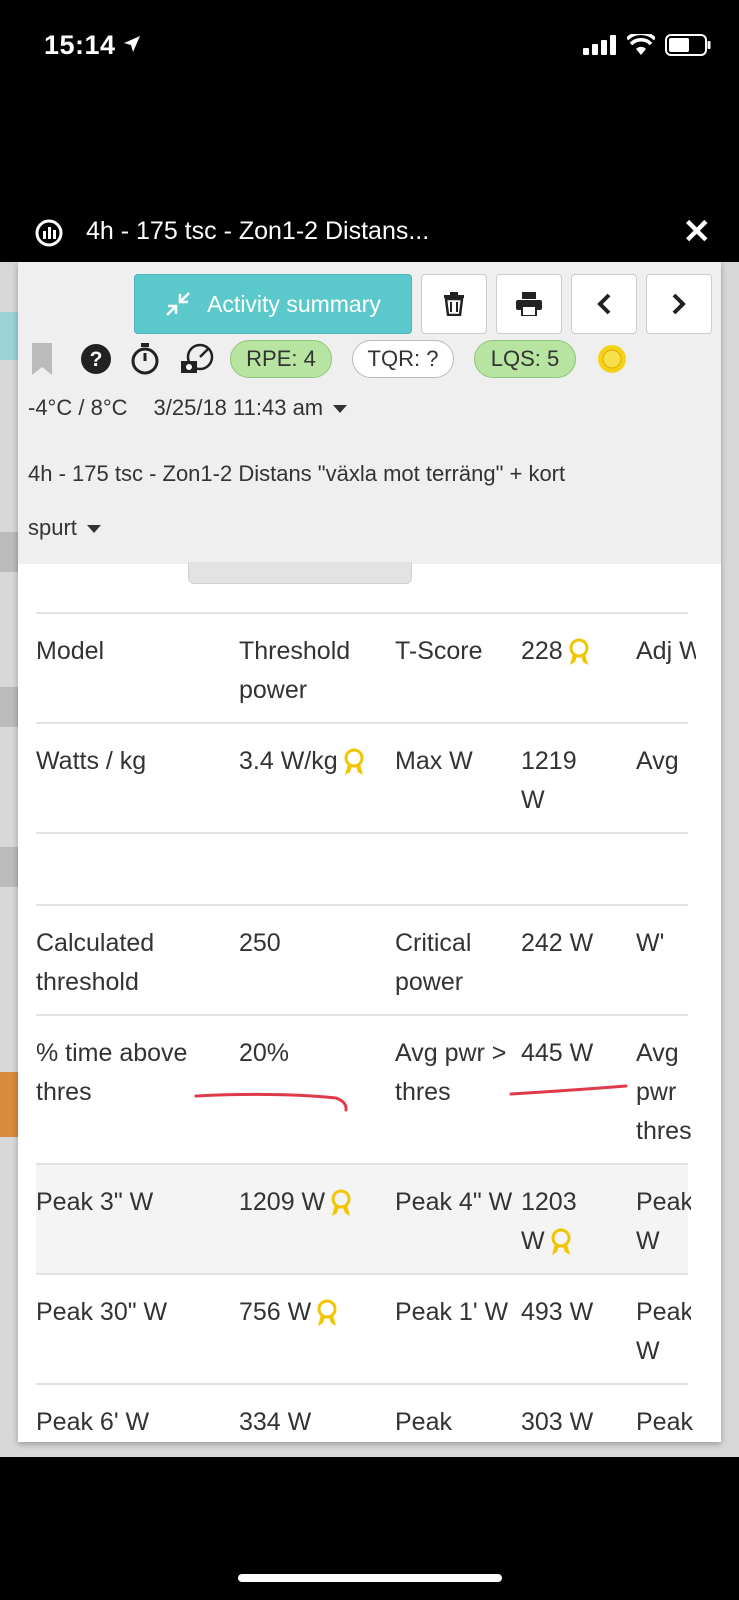  What do you see at coordinates (433, 962) in the screenshot?
I see `stat-label: Critical power` at bounding box center [433, 962].